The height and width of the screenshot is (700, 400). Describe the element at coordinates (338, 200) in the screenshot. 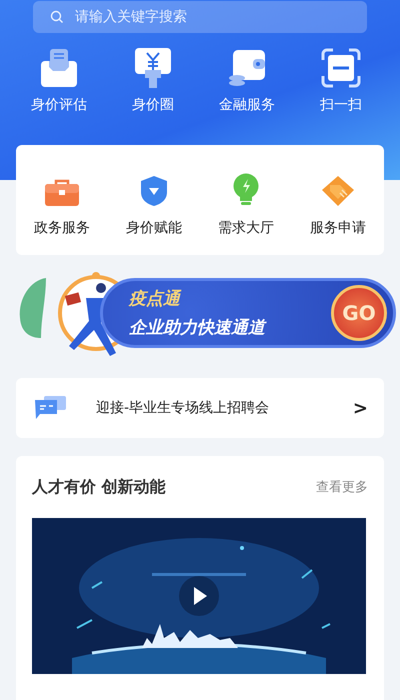

I see `service-button: 服务申请` at that location.